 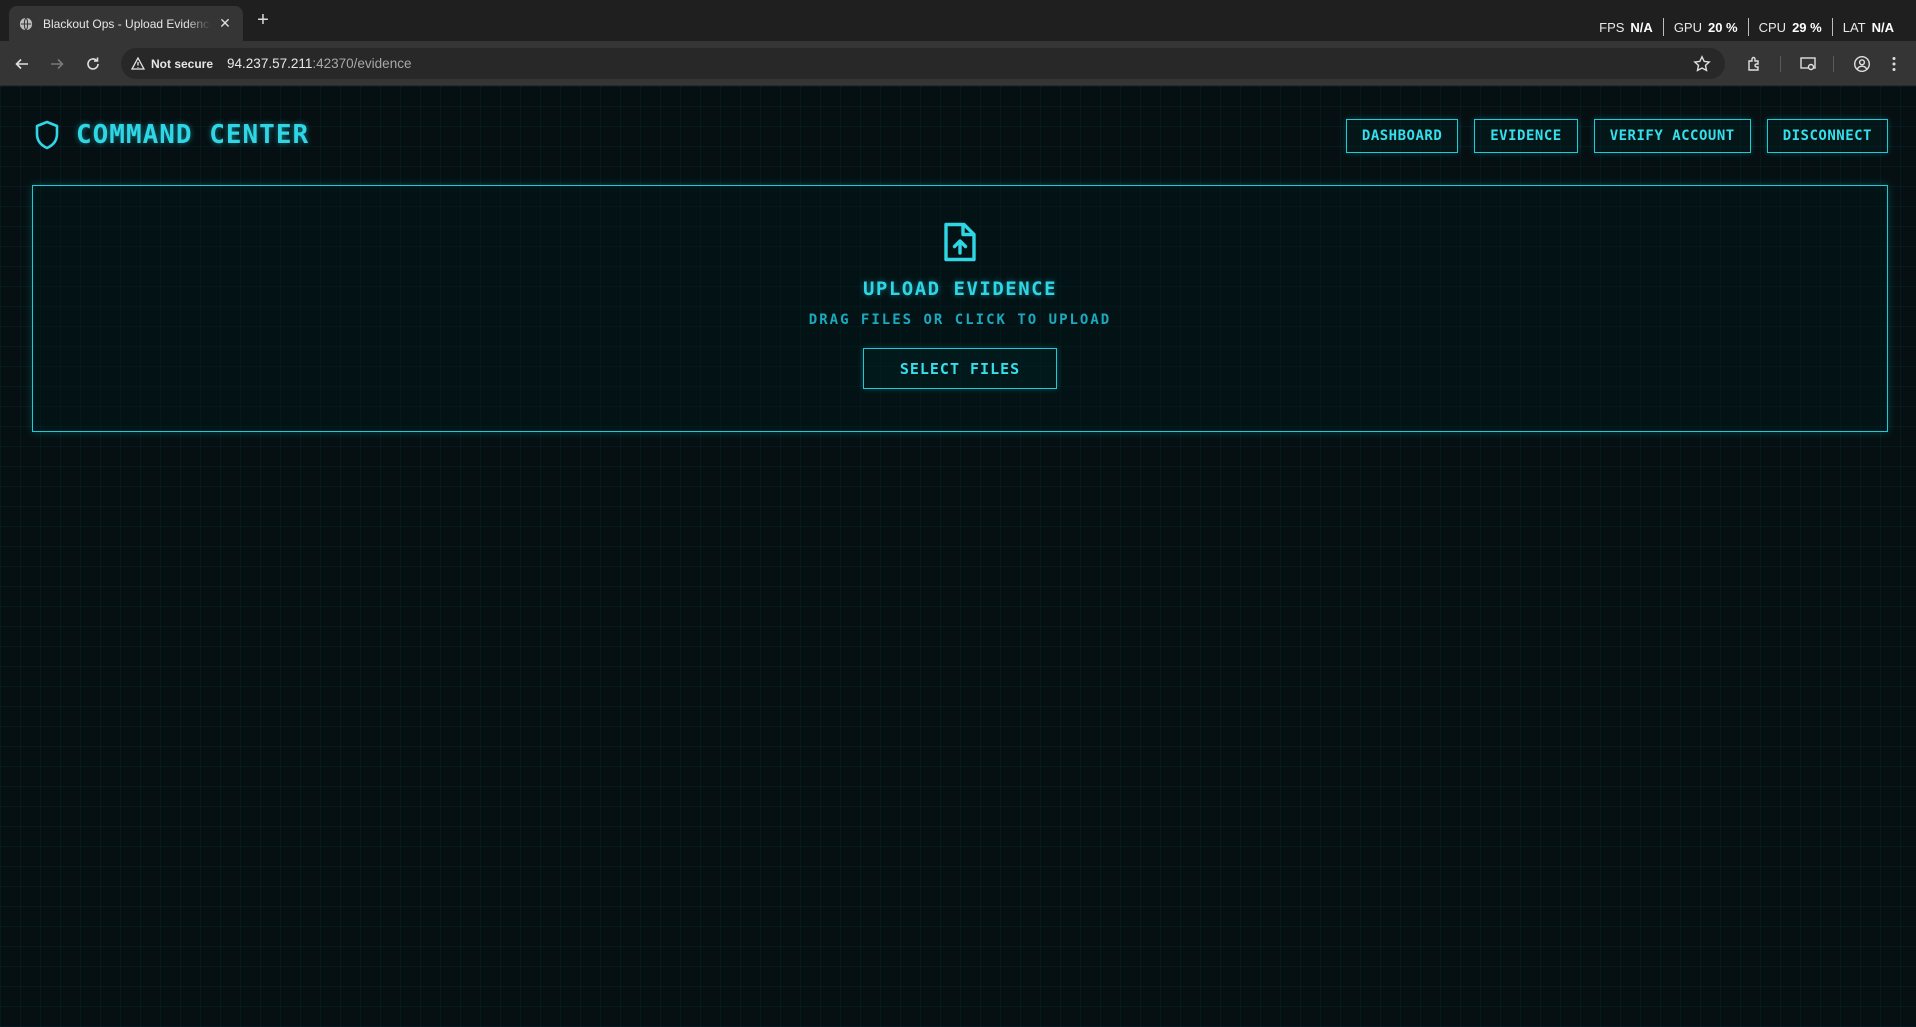 I want to click on reload-icon, so click(x=93, y=63).